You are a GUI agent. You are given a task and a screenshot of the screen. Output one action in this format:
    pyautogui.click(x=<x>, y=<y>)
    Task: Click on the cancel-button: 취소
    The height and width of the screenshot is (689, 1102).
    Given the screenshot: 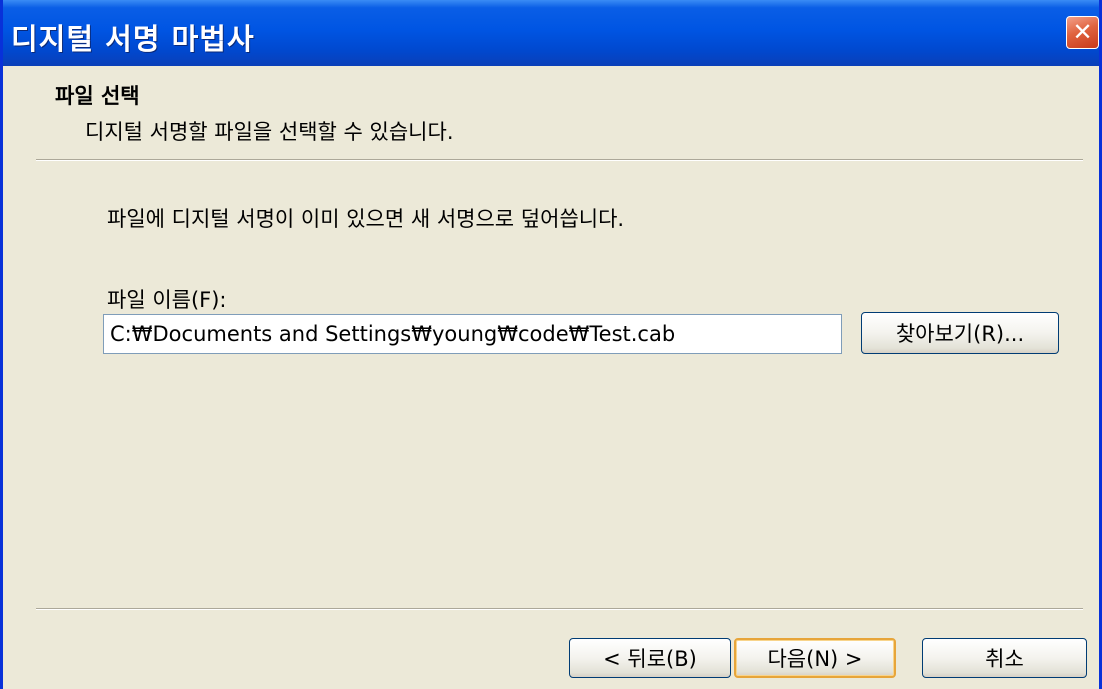 What is the action you would take?
    pyautogui.click(x=1004, y=658)
    